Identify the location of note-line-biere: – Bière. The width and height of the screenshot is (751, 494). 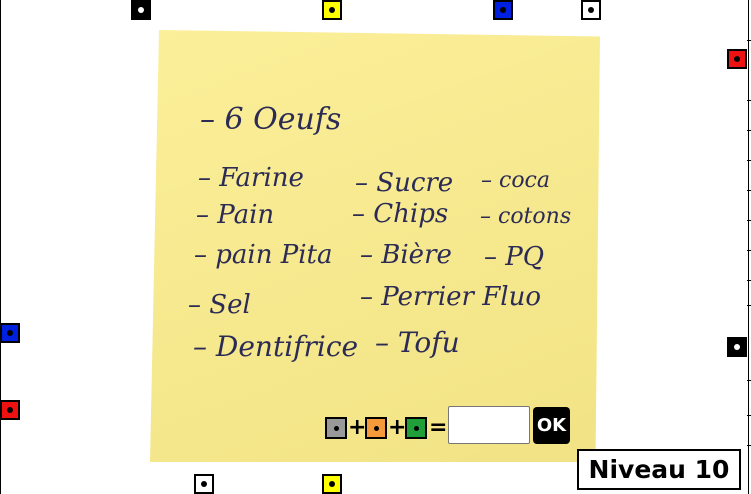
(406, 255).